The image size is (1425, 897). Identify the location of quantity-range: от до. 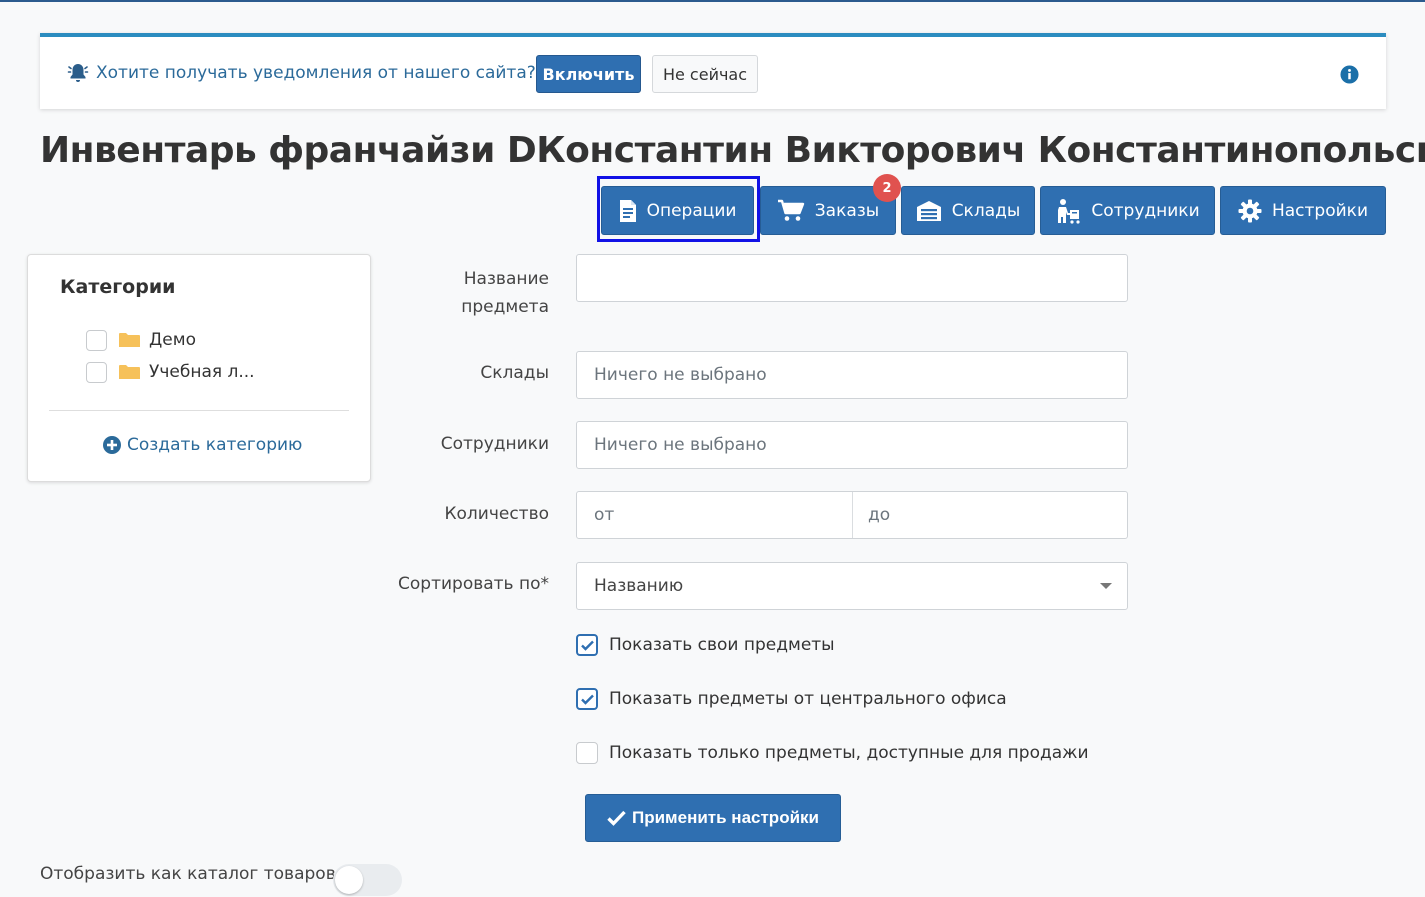
(852, 515).